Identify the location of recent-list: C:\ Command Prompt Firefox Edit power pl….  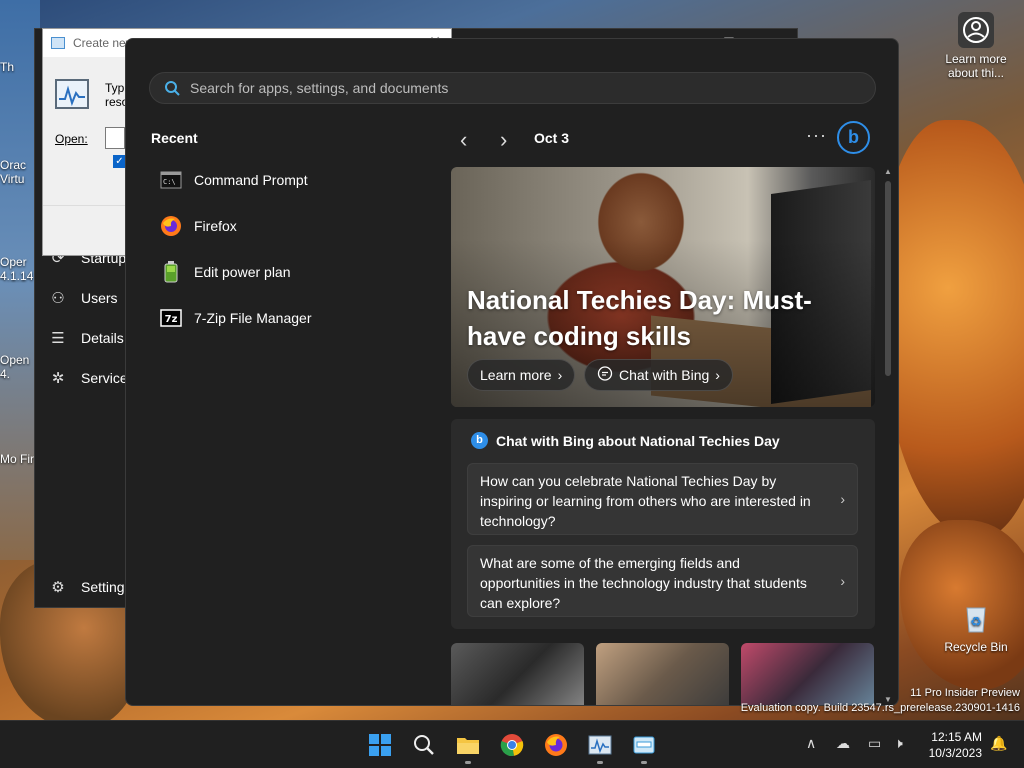
(295, 249).